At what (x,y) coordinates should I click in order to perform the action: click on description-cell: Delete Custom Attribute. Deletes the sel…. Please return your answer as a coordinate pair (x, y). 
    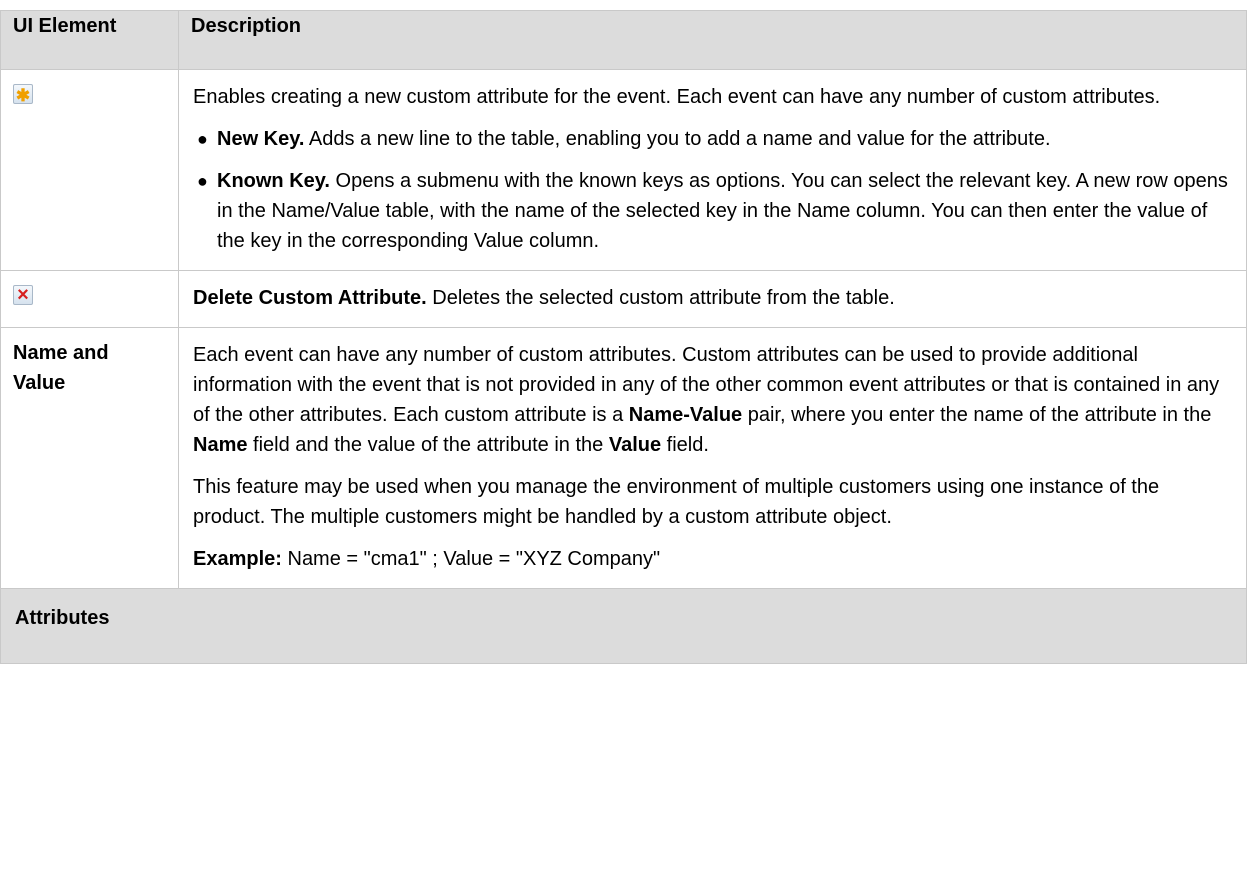
    Looking at the image, I should click on (712, 299).